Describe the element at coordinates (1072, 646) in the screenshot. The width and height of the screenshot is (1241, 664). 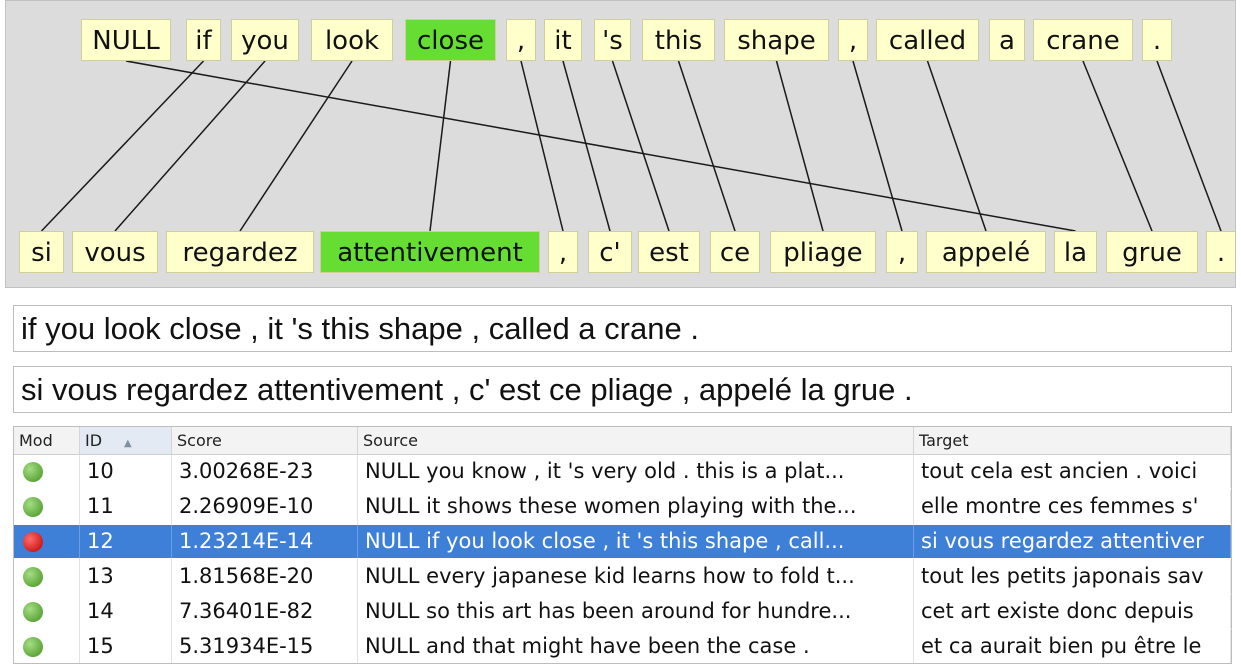
I see `target-cell: et ca aurait bien pu être le` at that location.